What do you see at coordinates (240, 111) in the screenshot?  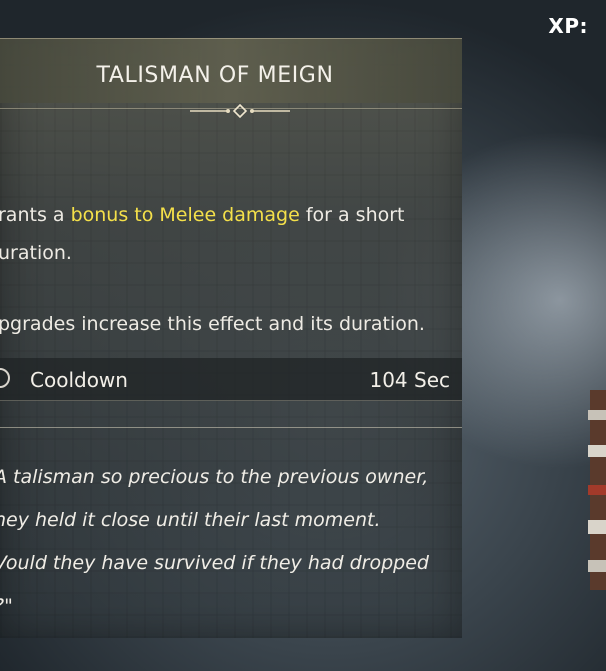 I see `ornament-icon` at bounding box center [240, 111].